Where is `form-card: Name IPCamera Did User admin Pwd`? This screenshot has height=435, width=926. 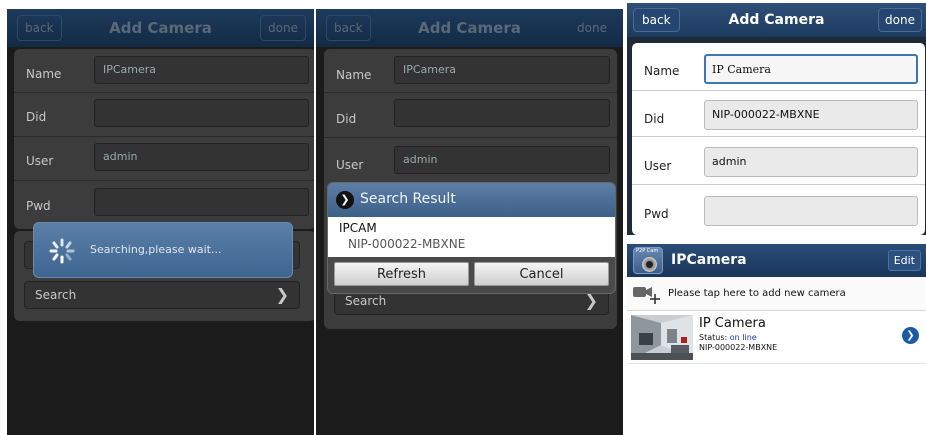
form-card: Name IPCamera Did User admin Pwd is located at coordinates (164, 139).